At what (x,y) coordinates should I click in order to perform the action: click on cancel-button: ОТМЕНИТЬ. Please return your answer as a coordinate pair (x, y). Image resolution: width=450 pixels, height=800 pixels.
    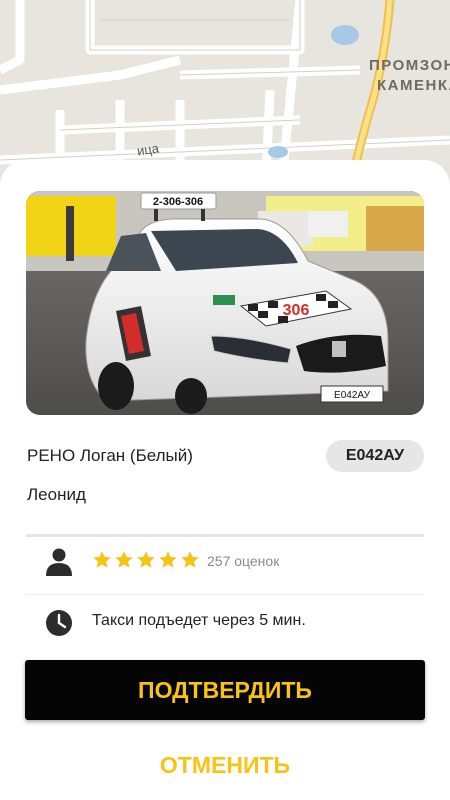
    Looking at the image, I should click on (225, 765).